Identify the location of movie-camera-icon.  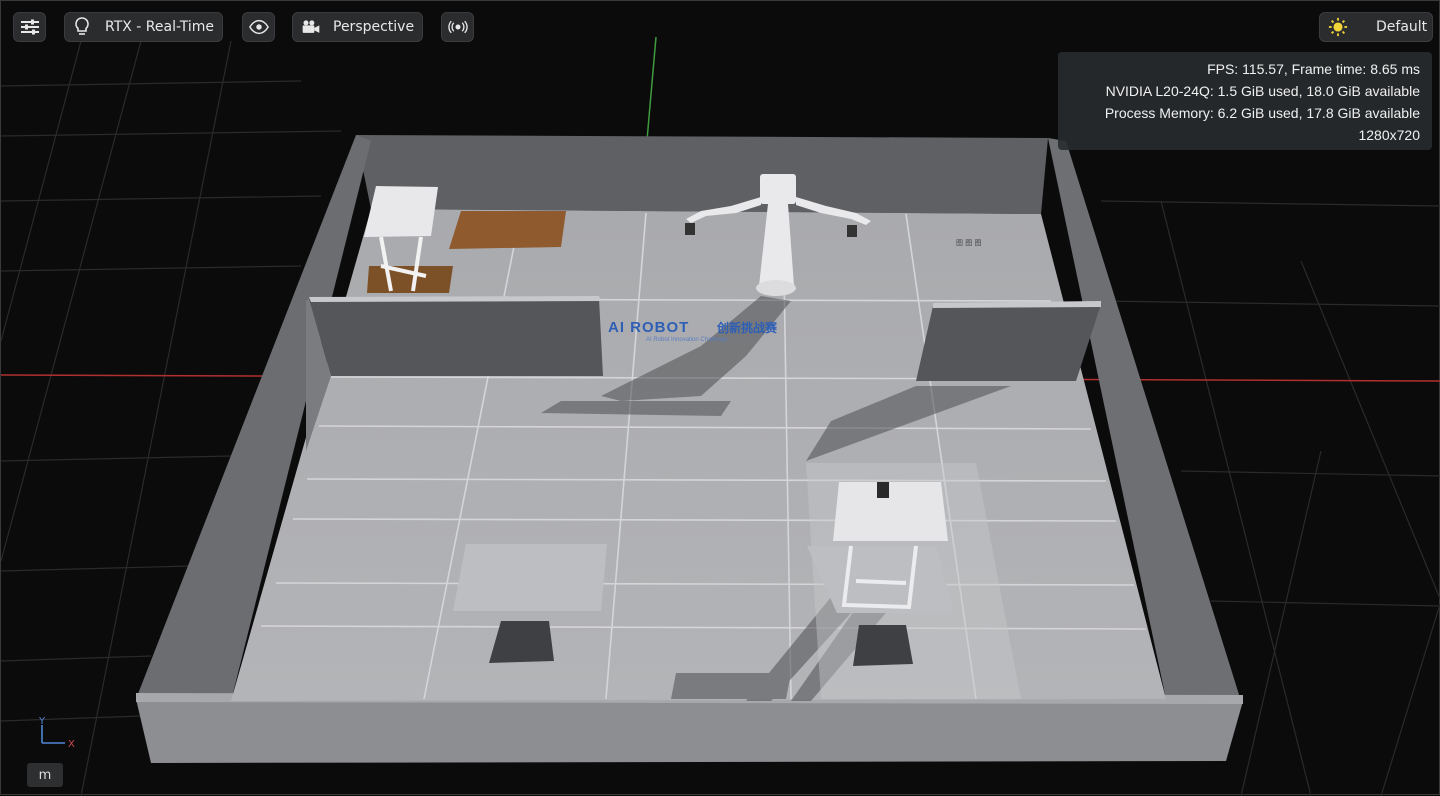
(311, 27).